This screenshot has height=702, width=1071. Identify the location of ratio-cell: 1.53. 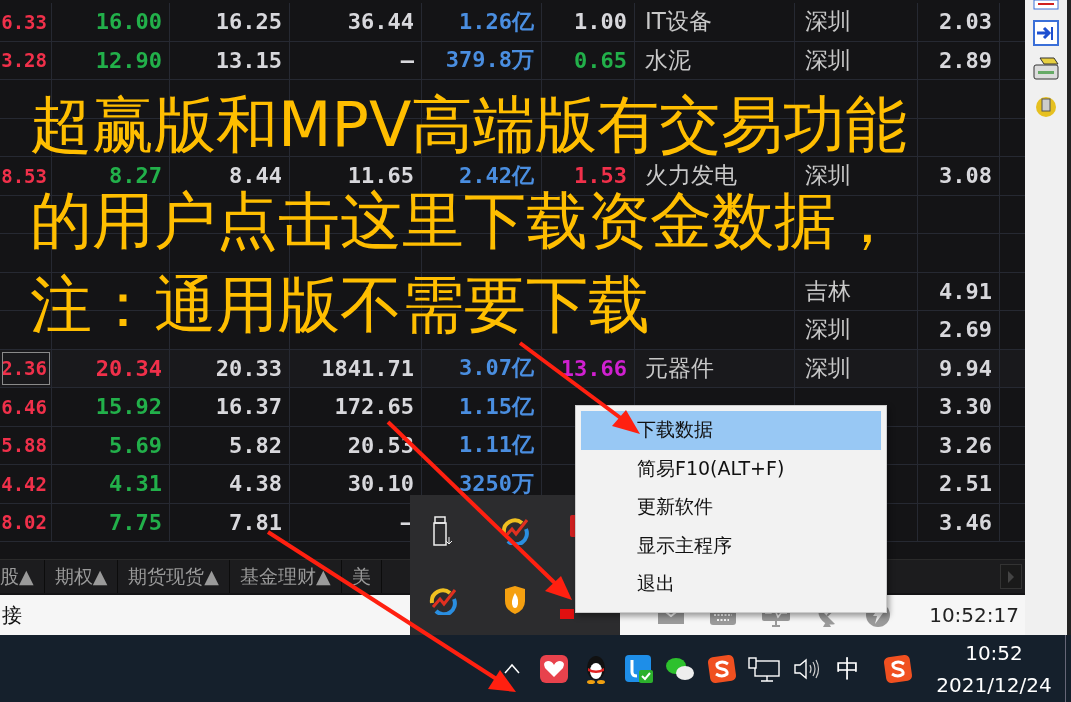
(600, 176).